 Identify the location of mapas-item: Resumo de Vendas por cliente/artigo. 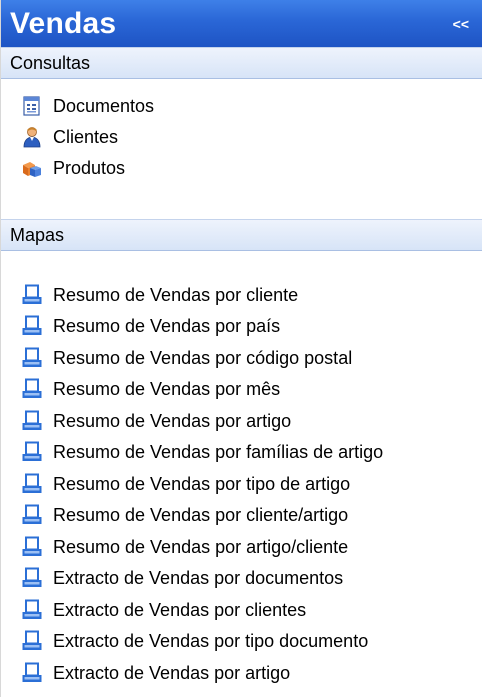
(251, 516).